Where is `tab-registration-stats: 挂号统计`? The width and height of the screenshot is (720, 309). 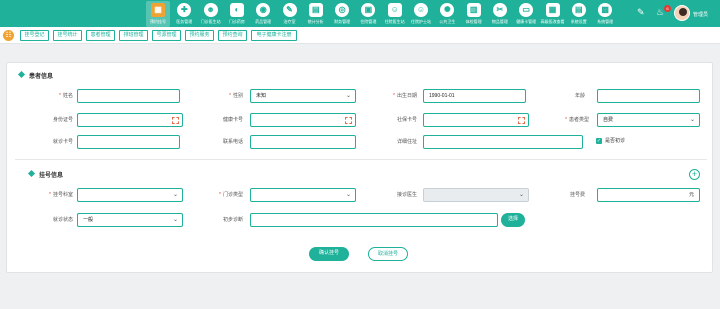 tab-registration-stats: 挂号统计 is located at coordinates (67, 35).